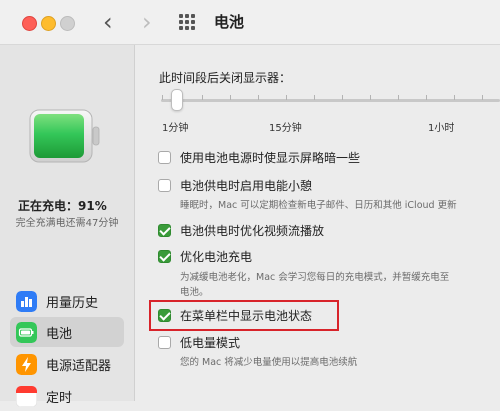 This screenshot has width=500, height=411. Describe the element at coordinates (330, 100) in the screenshot. I see `display-off-slider-track` at that location.